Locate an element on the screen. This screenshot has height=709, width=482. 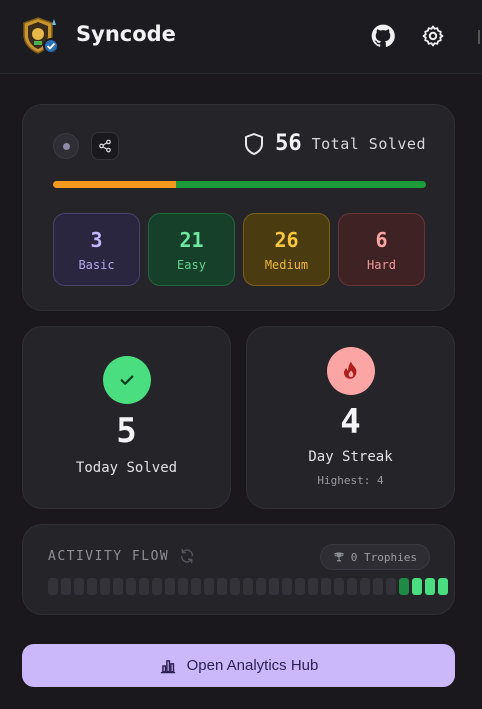
difficulty-basic: 3 Basic is located at coordinates (96, 249).